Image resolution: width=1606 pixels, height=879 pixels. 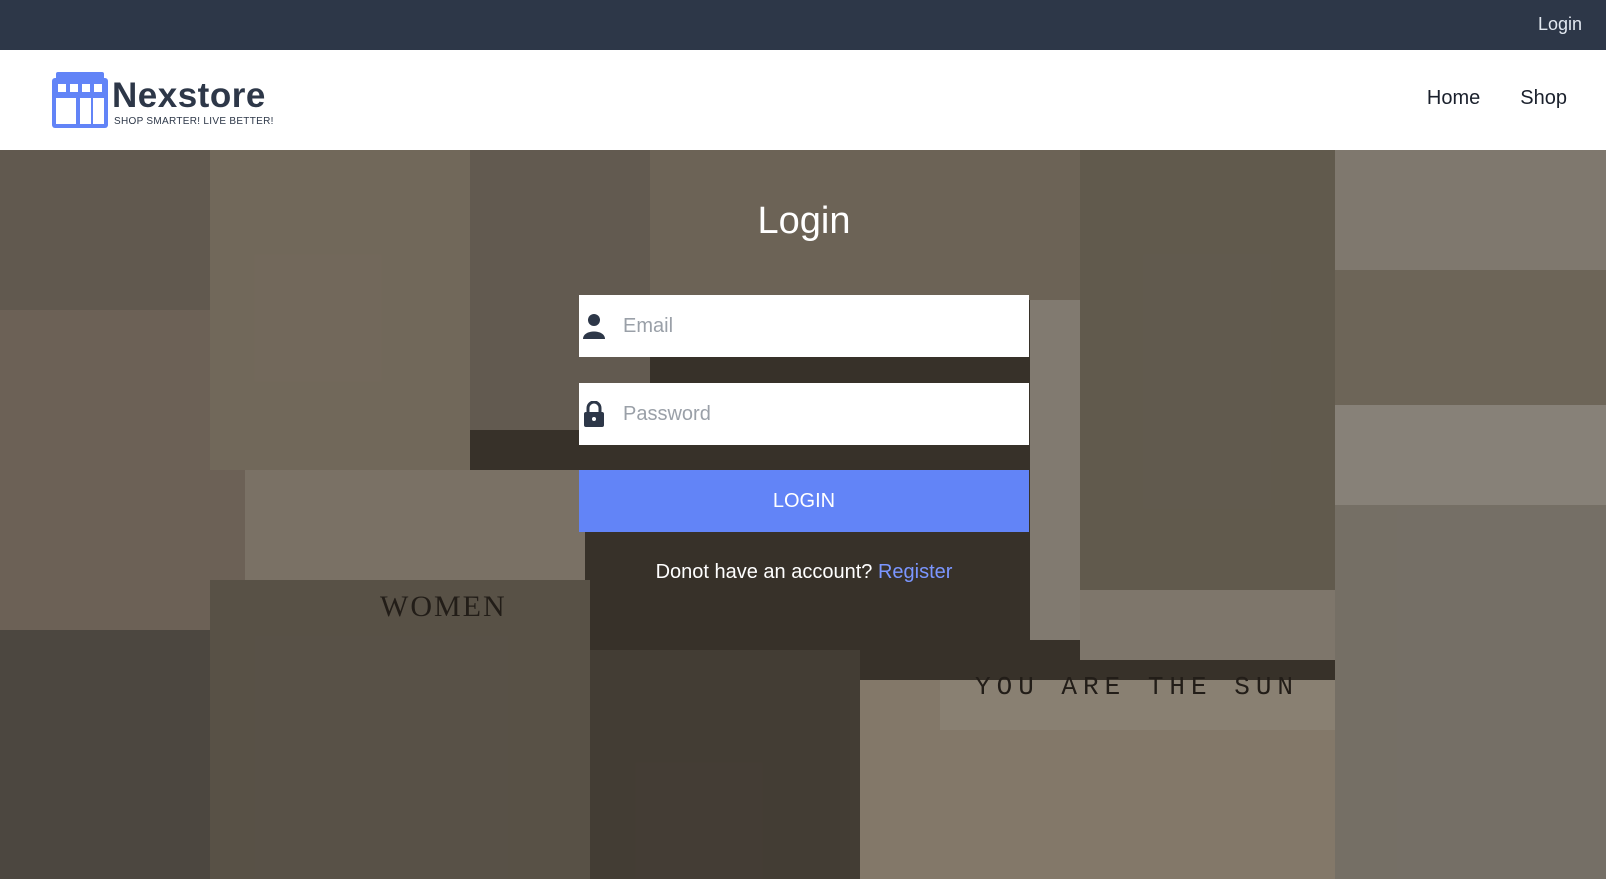 What do you see at coordinates (818, 414) in the screenshot?
I see `password-input` at bounding box center [818, 414].